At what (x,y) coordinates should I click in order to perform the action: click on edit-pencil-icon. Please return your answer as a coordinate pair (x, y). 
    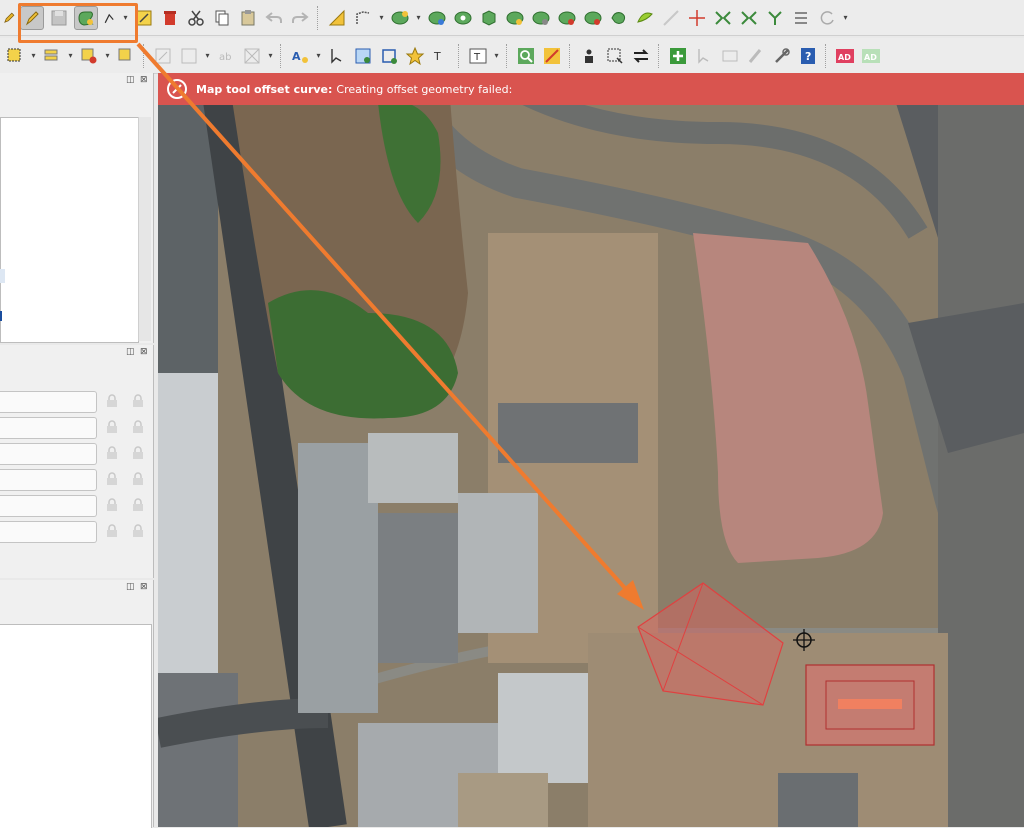
    Looking at the image, I should click on (9, 18).